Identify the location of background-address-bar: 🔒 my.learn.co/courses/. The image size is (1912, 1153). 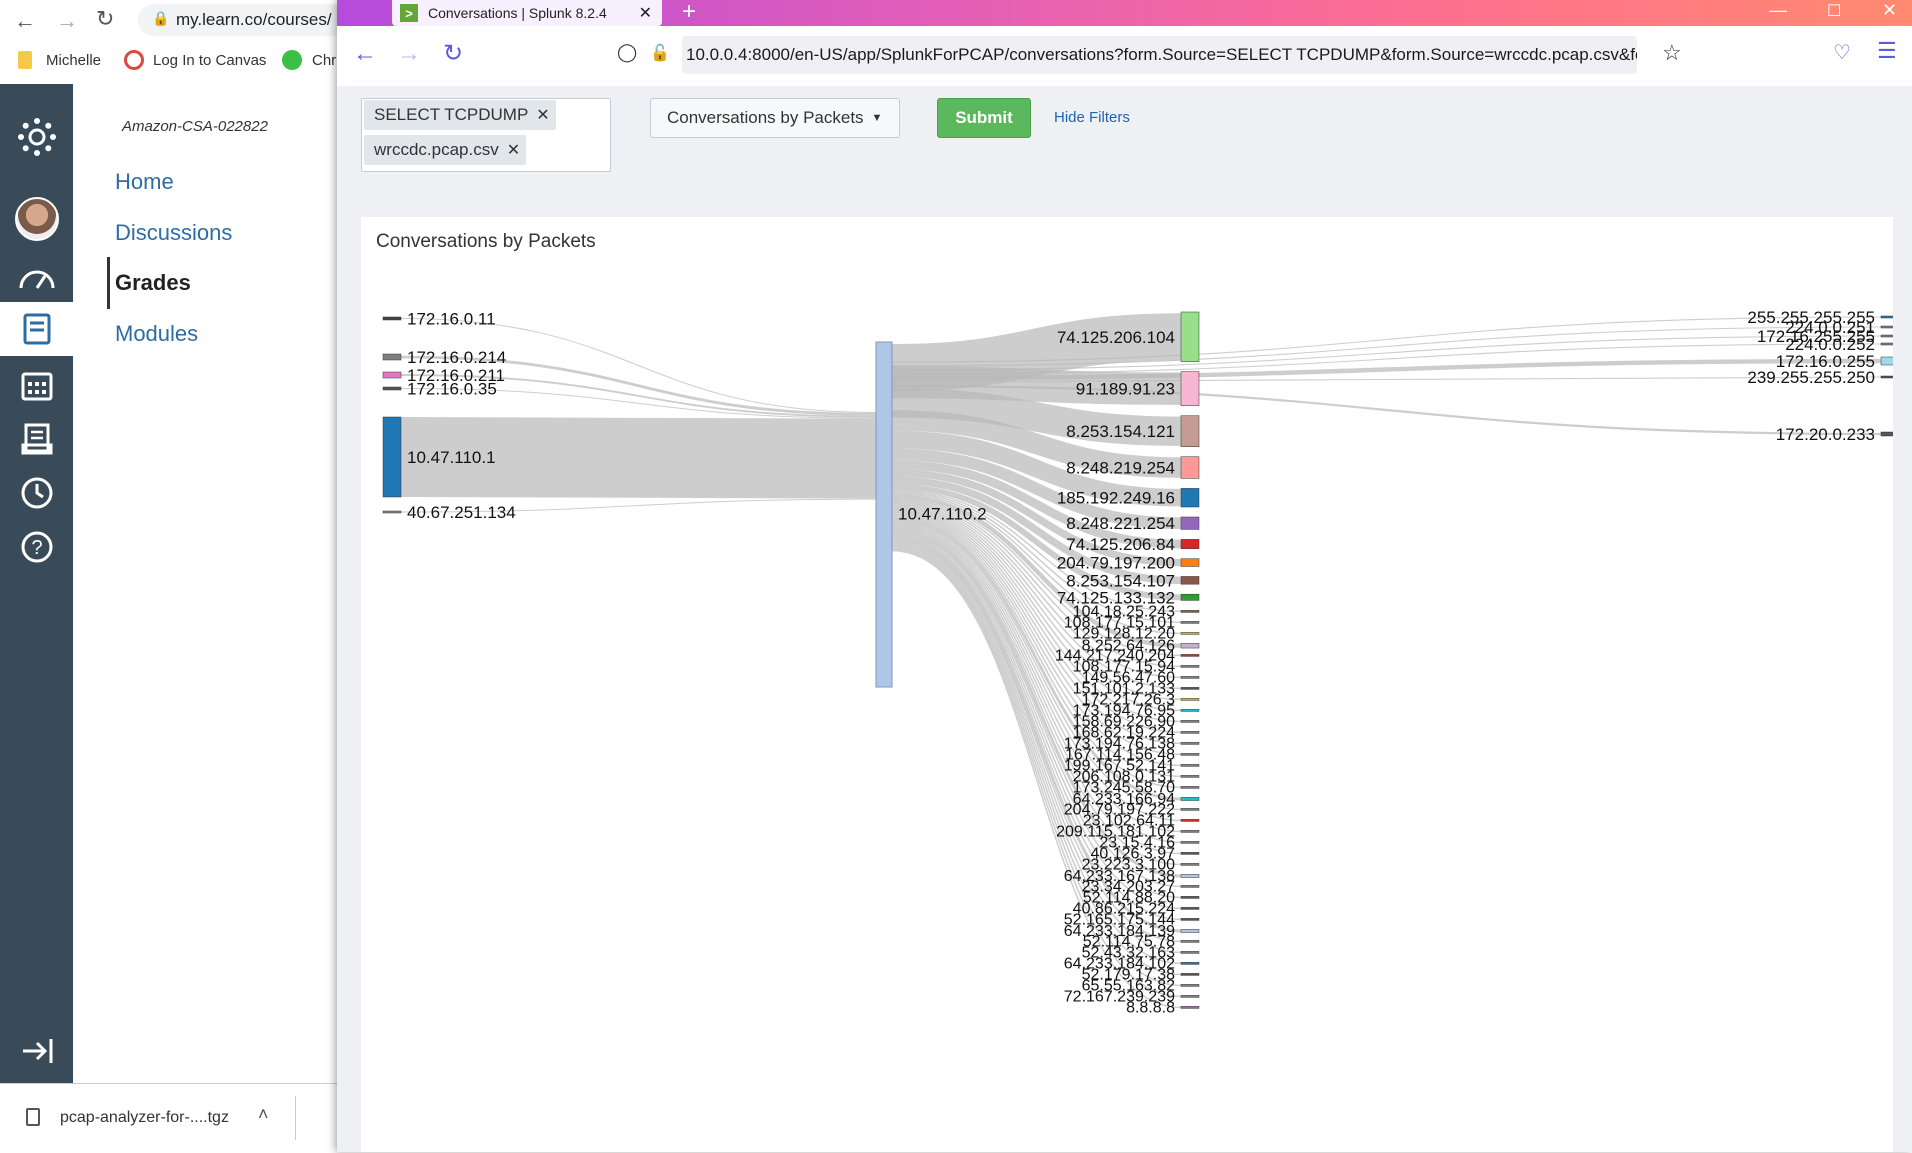
(243, 20).